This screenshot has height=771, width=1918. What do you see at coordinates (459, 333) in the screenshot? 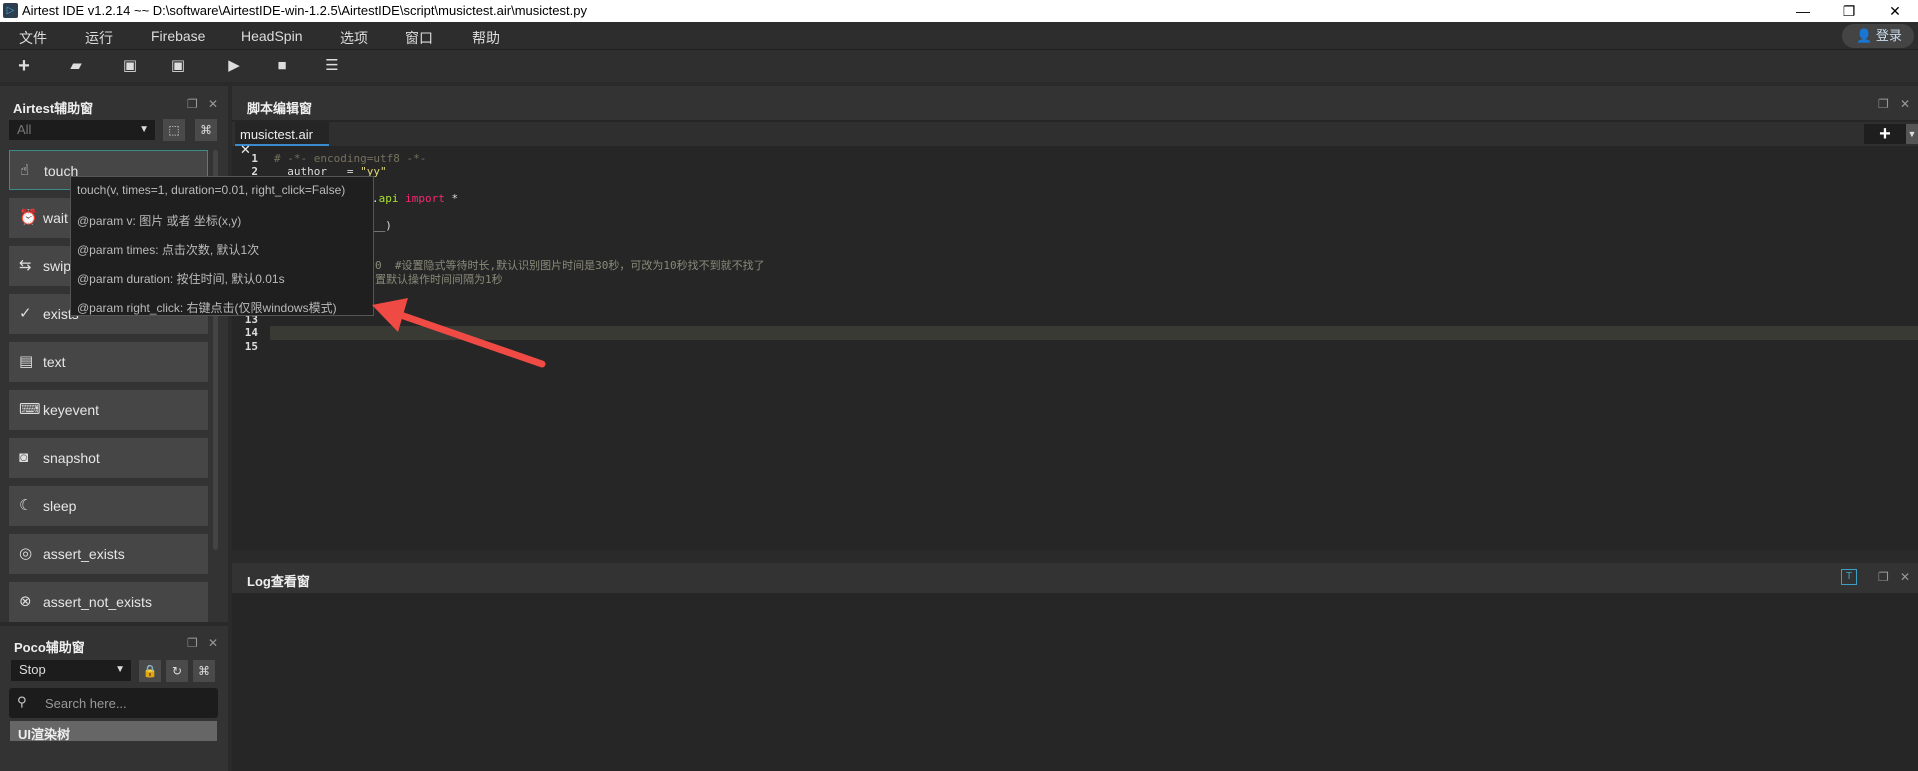
I see `annotation-arrow` at bounding box center [459, 333].